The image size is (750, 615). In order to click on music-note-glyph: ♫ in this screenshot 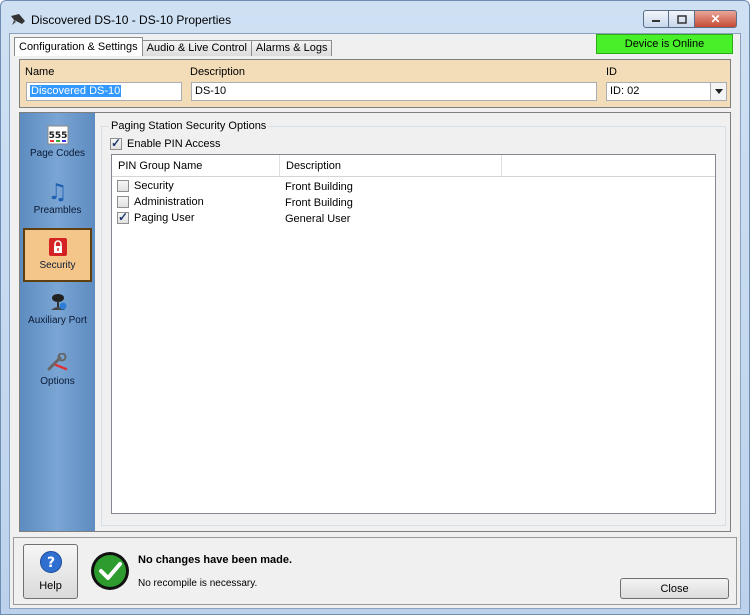, I will do `click(57, 192)`.